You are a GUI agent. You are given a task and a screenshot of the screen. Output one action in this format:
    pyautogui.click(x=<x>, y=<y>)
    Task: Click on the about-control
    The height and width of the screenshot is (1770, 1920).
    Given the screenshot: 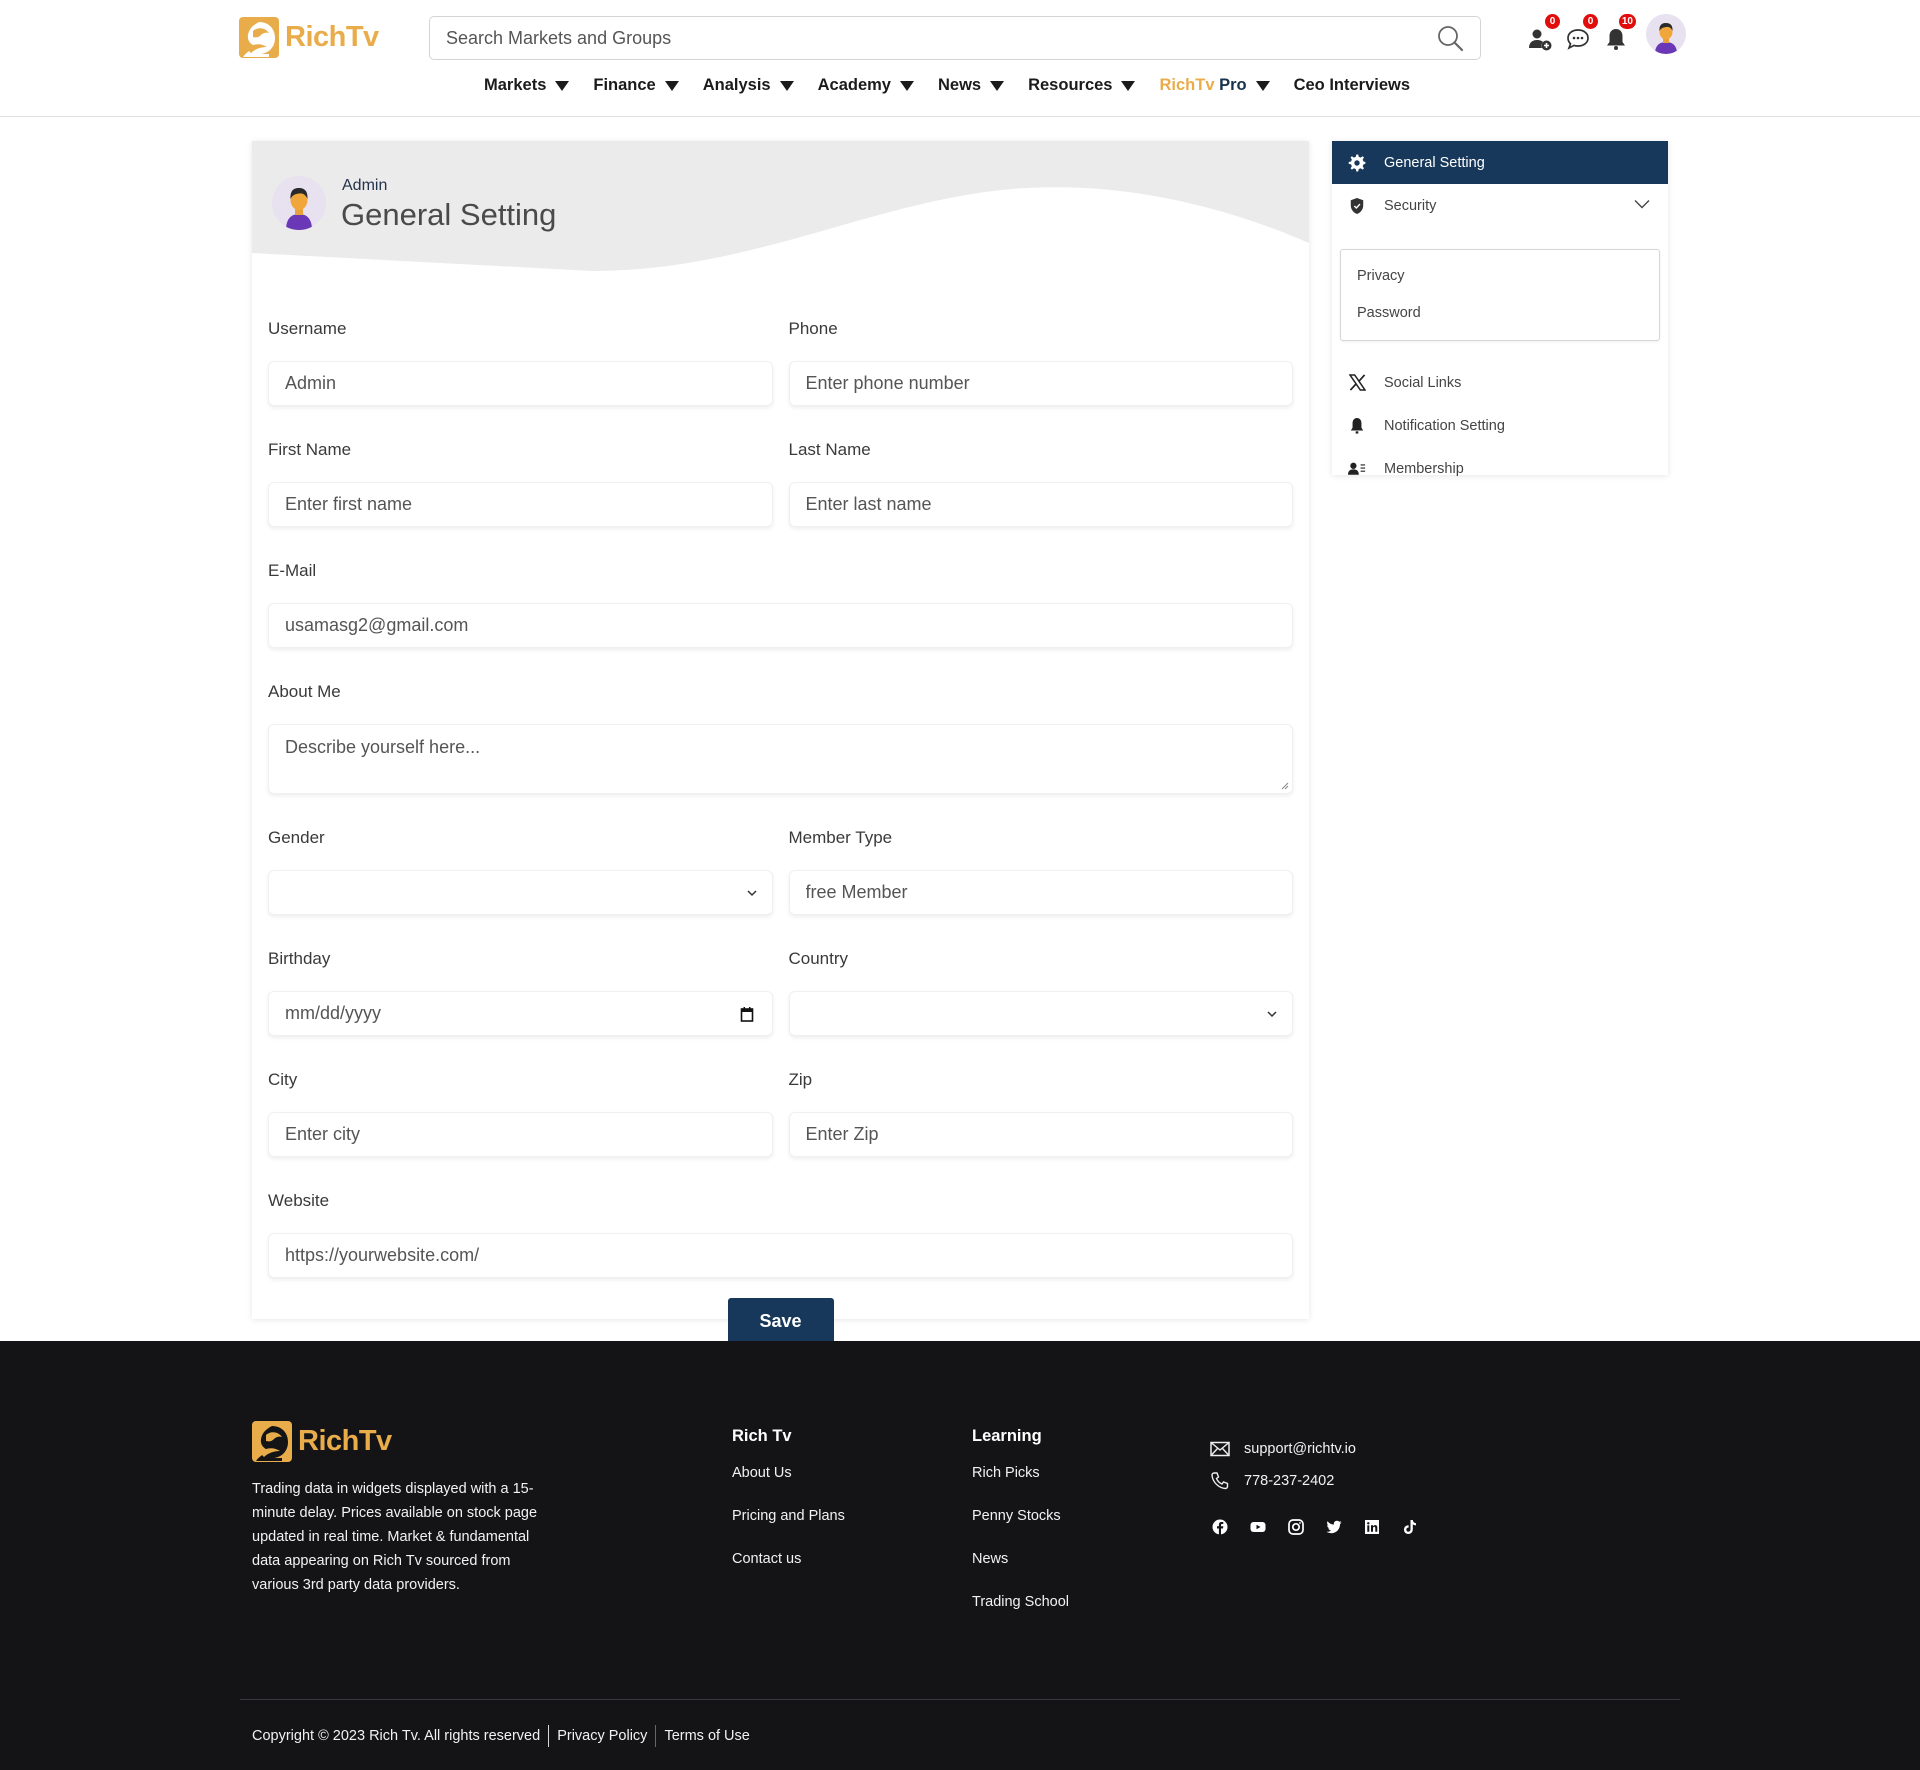 What is the action you would take?
    pyautogui.click(x=780, y=759)
    